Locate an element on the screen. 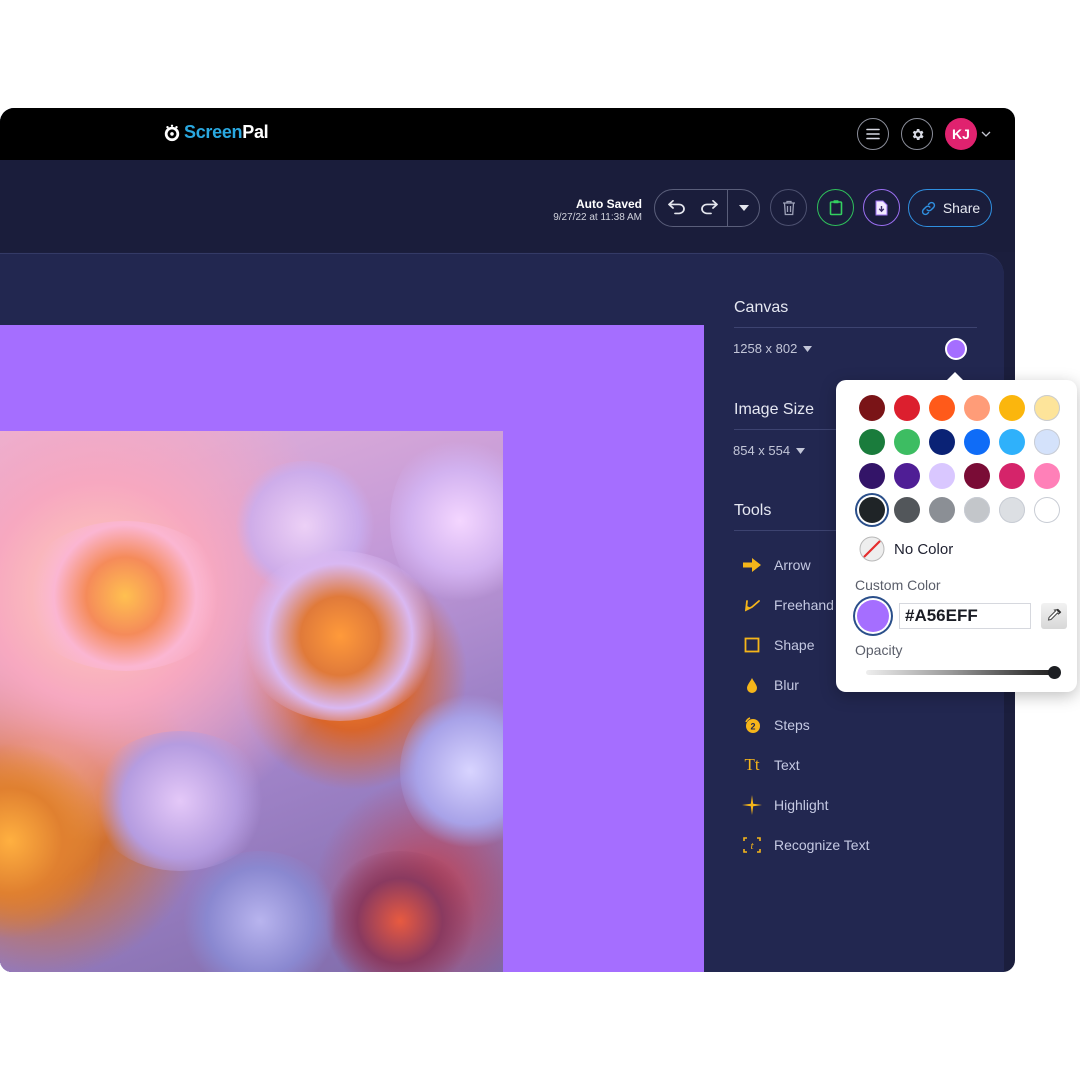  tool-text: Tt Text is located at coordinates (805, 765).